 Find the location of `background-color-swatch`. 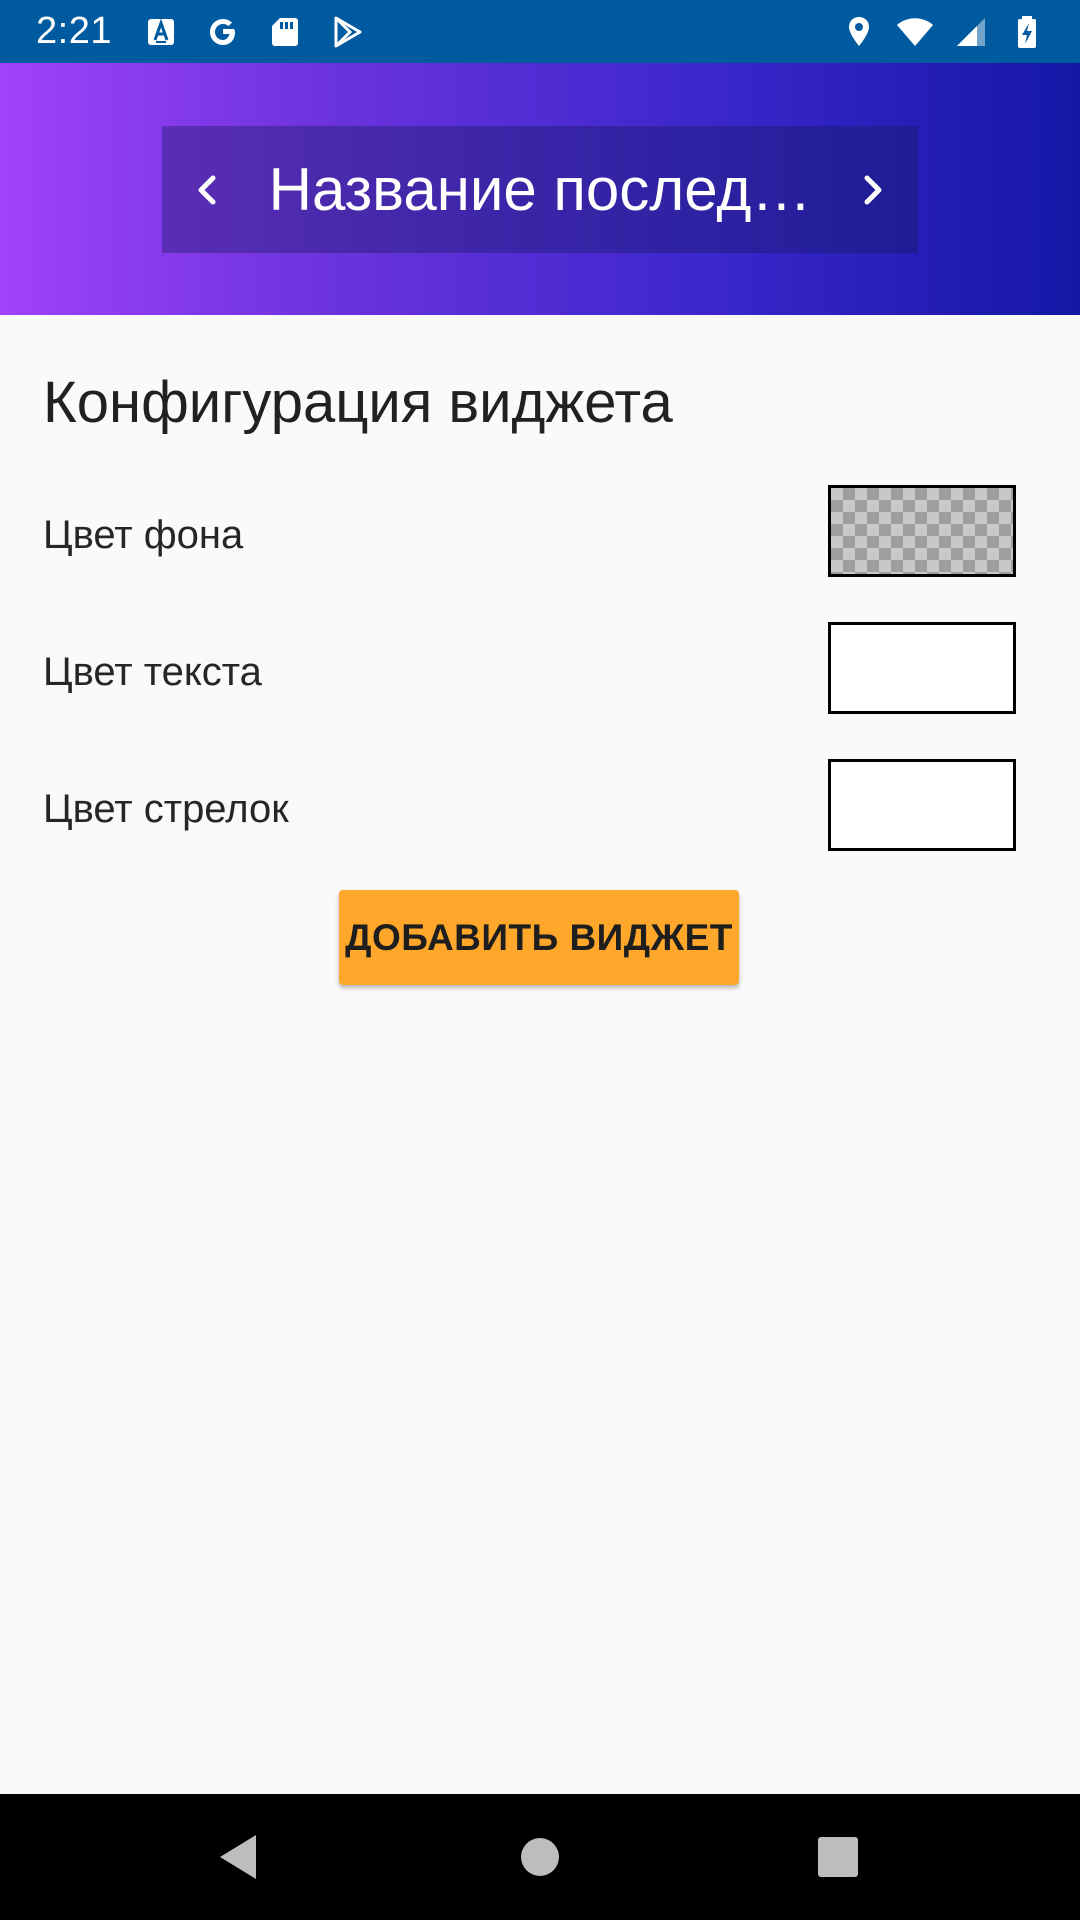

background-color-swatch is located at coordinates (922, 531).